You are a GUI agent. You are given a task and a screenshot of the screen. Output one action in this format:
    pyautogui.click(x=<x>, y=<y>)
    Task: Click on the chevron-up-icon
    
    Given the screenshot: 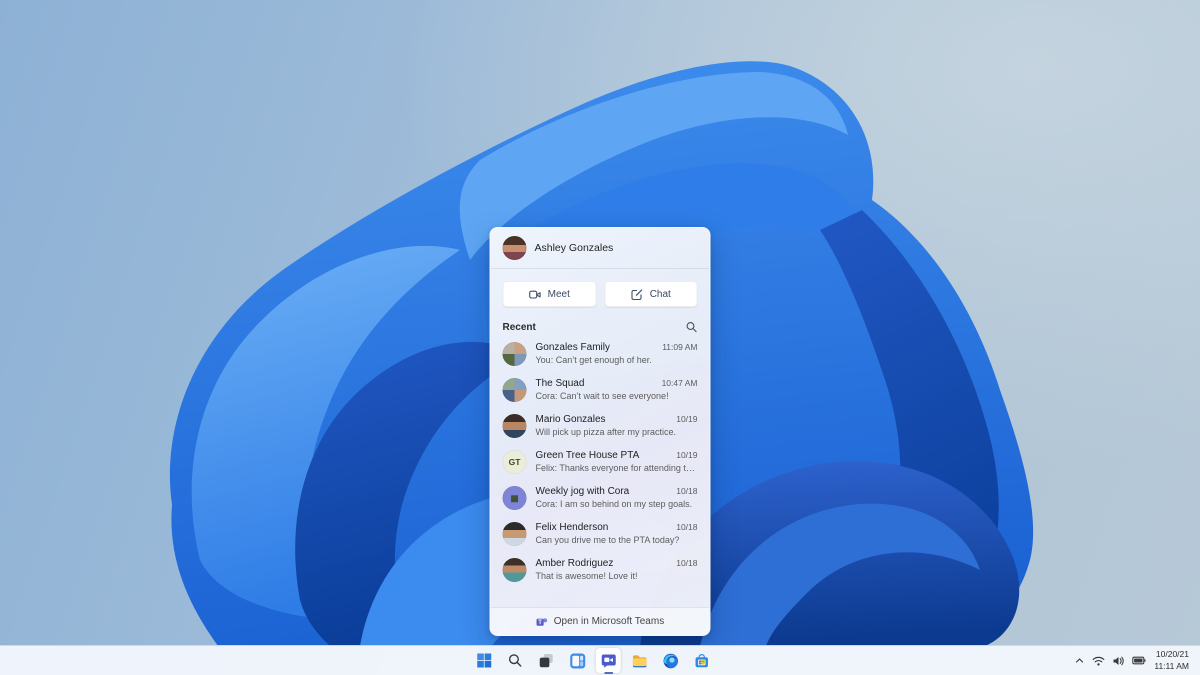 What is the action you would take?
    pyautogui.click(x=1079, y=660)
    